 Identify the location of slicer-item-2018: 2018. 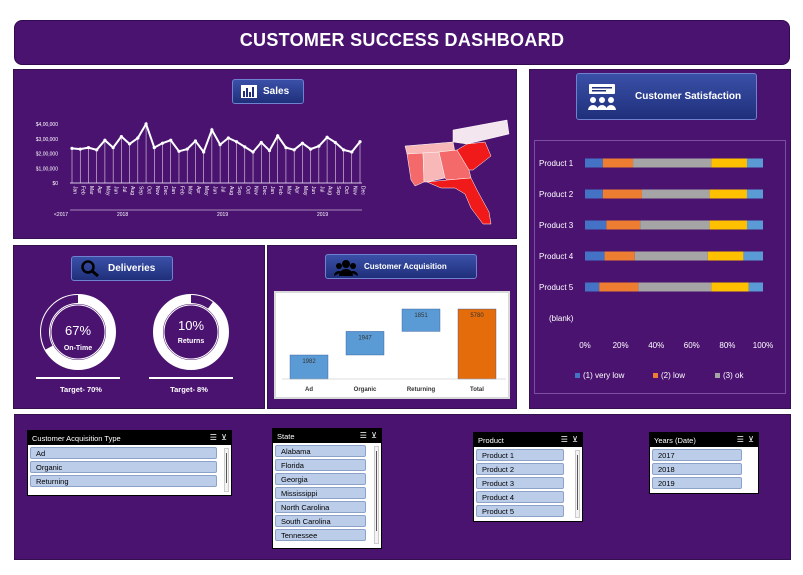
(697, 469).